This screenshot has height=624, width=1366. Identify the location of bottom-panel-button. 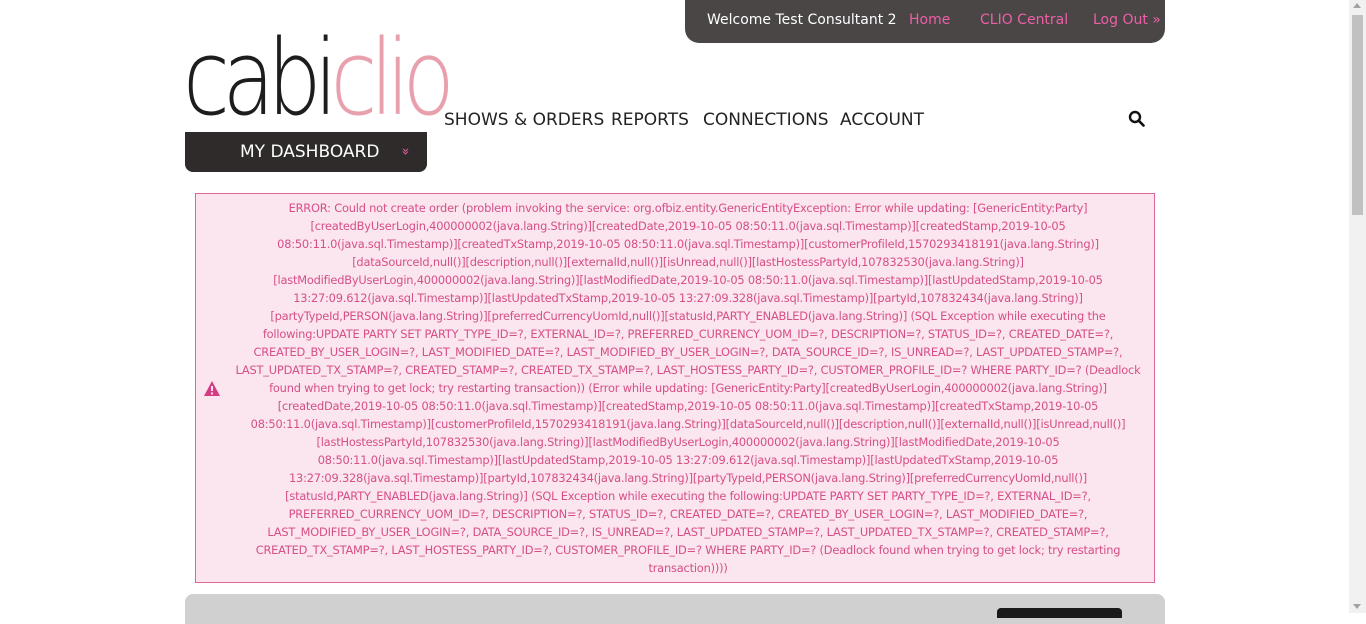
(1059, 613).